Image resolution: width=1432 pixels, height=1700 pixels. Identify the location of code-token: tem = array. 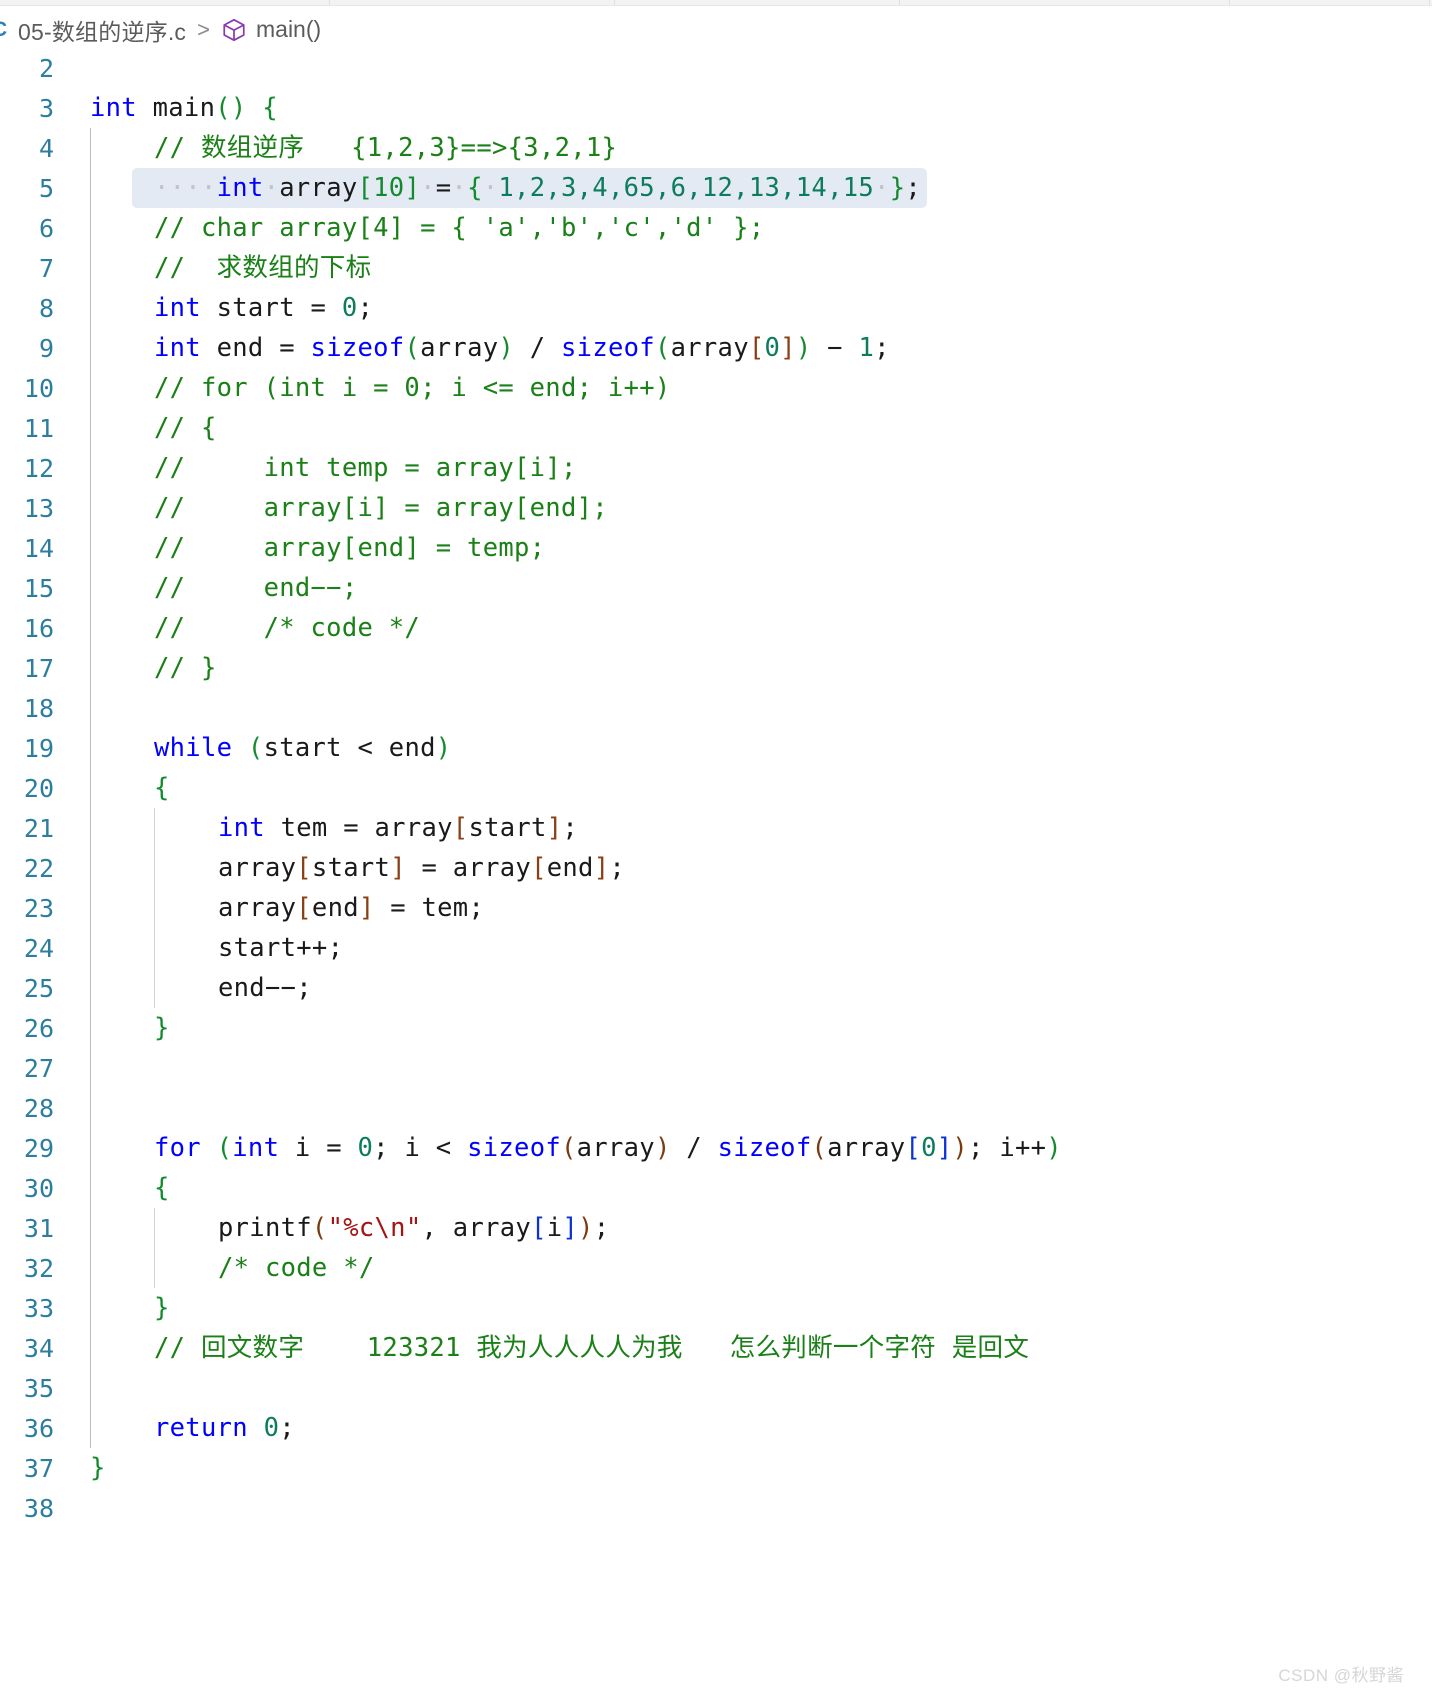
(358, 828).